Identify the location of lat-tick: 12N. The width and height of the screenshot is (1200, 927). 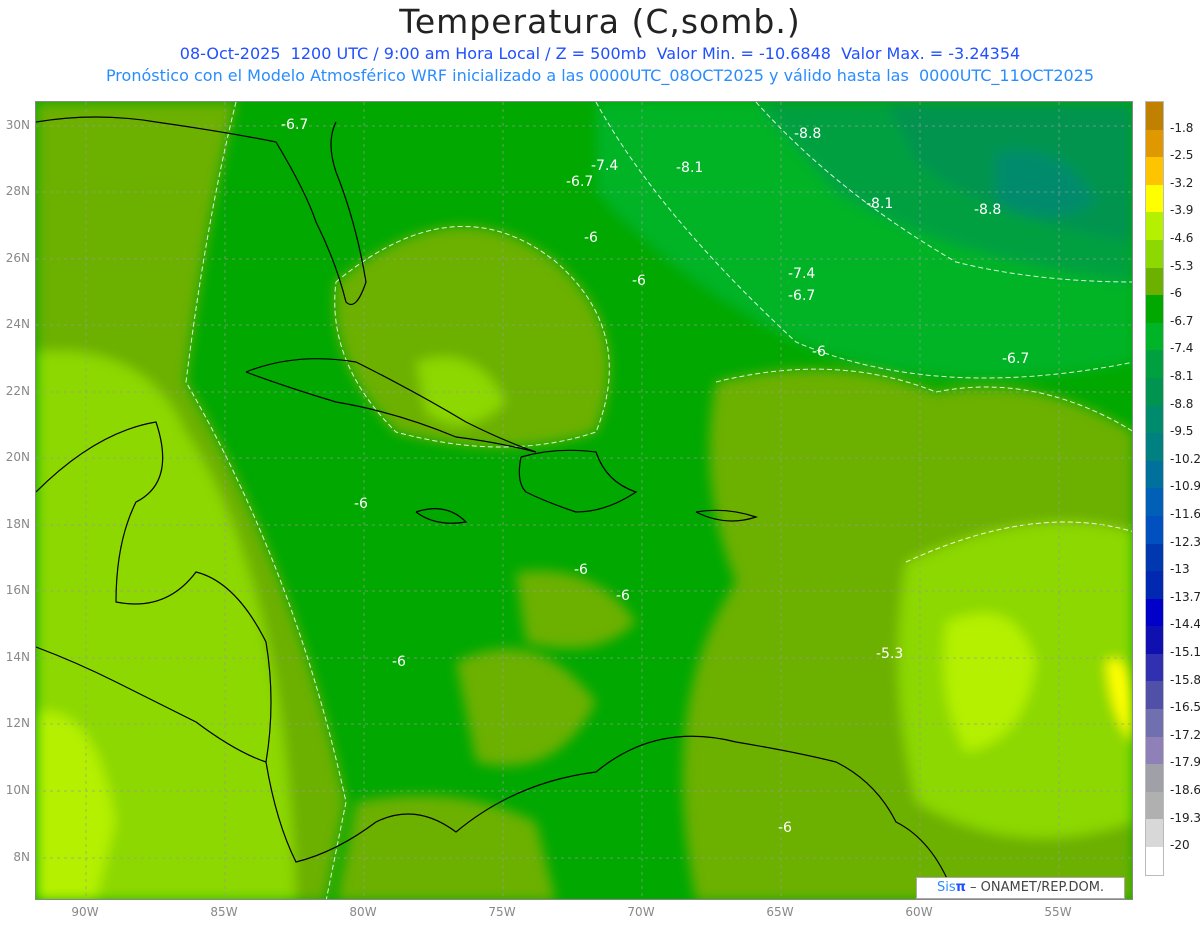
(17, 723).